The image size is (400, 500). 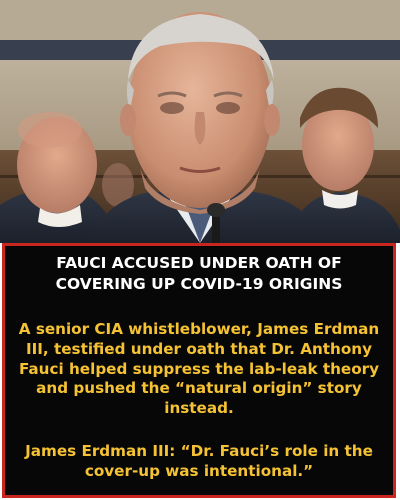 I want to click on body-line: and pushed the “natural origin” story, so click(x=199, y=388).